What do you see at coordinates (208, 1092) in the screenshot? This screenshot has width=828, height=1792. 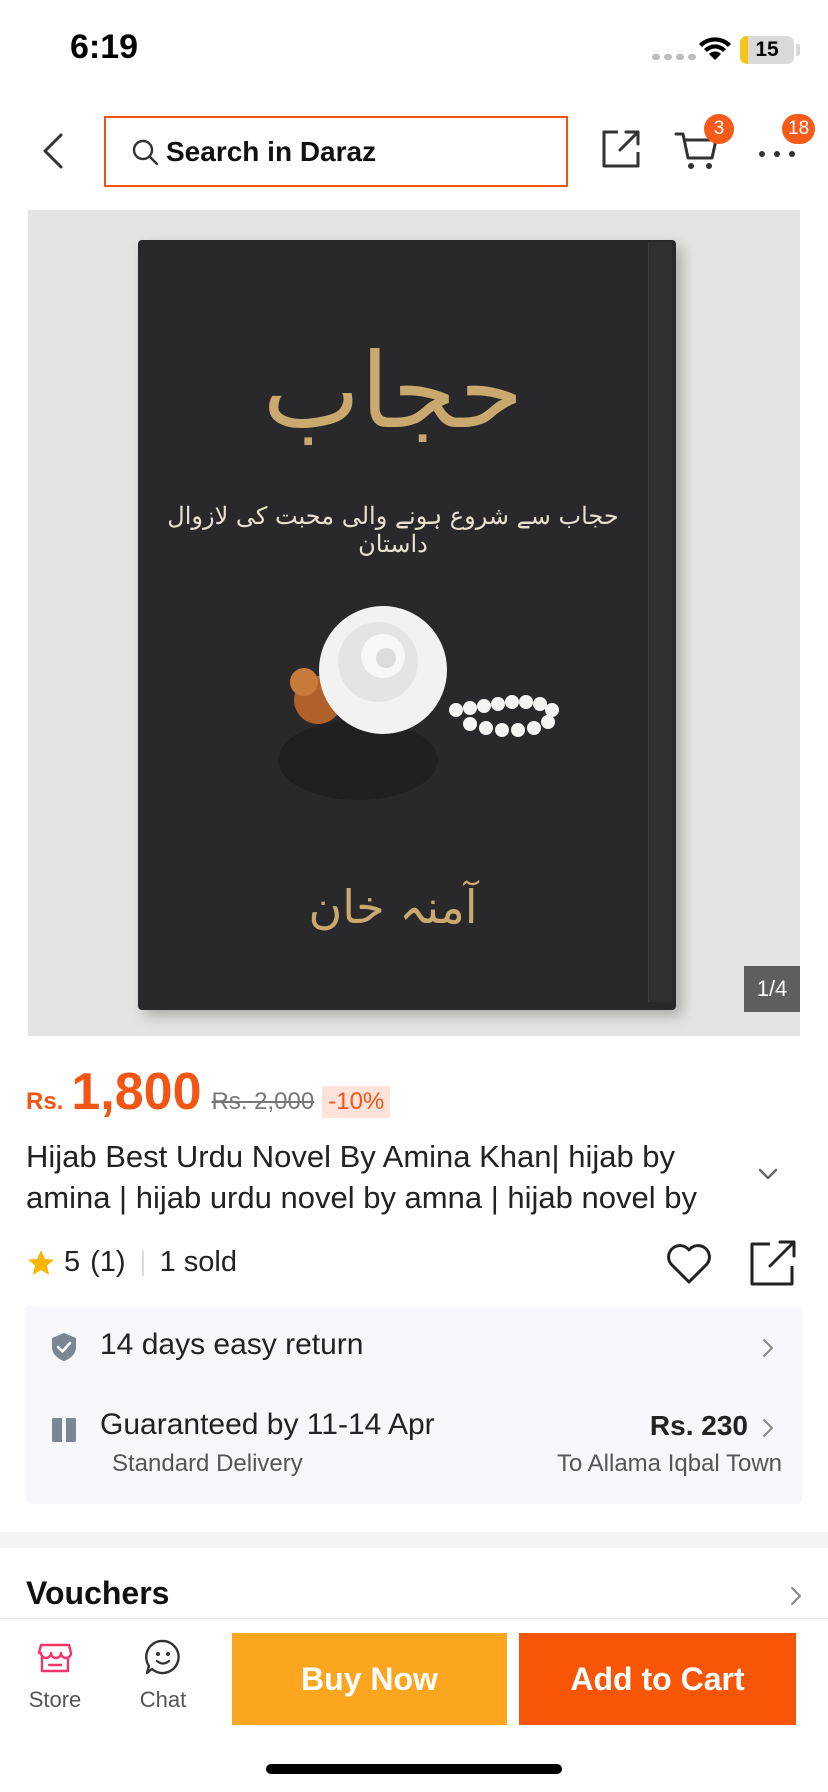 I see `price-row: Rs. 1,800 Rs. 2,000 -10%` at bounding box center [208, 1092].